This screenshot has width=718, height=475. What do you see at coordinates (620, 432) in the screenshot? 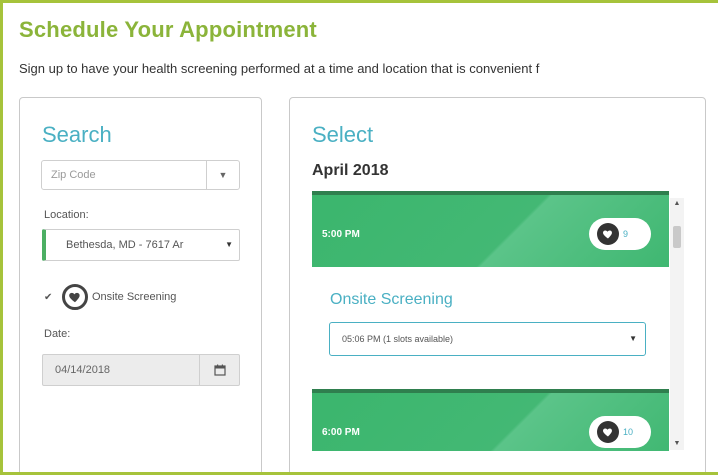
I see `slot-count-badge: 10` at bounding box center [620, 432].